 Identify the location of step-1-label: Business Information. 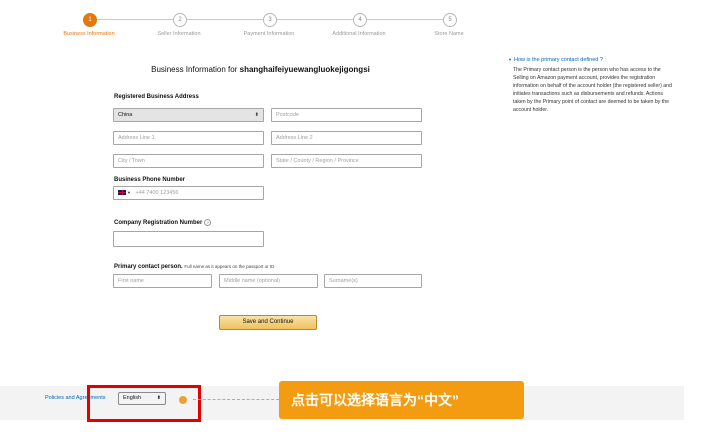
(89, 34).